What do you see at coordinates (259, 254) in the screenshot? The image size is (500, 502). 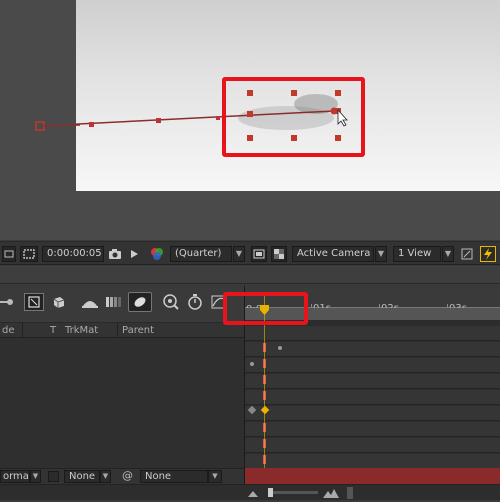 I see `fast-previews-icon` at bounding box center [259, 254].